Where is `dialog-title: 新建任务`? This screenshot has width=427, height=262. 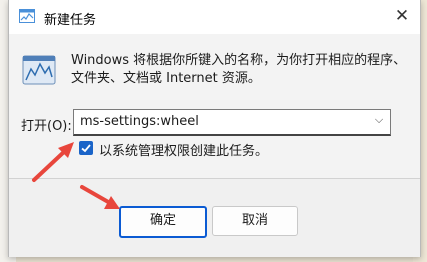
dialog-title: 新建任务 is located at coordinates (70, 20).